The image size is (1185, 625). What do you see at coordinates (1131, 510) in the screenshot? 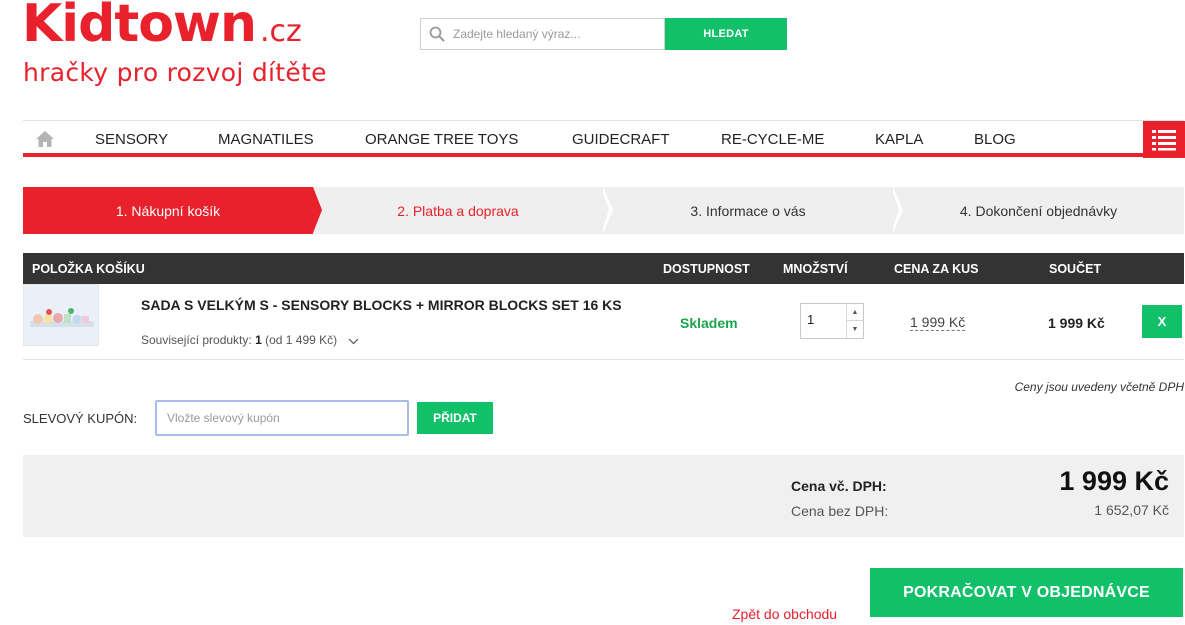
I see `price-excl-vat-value: 1 652,07 Kč` at bounding box center [1131, 510].